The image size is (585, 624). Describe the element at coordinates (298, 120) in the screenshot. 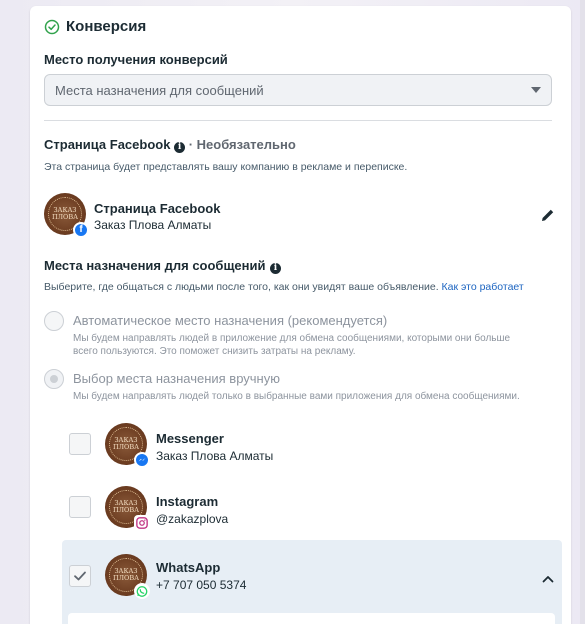

I see `divider` at that location.